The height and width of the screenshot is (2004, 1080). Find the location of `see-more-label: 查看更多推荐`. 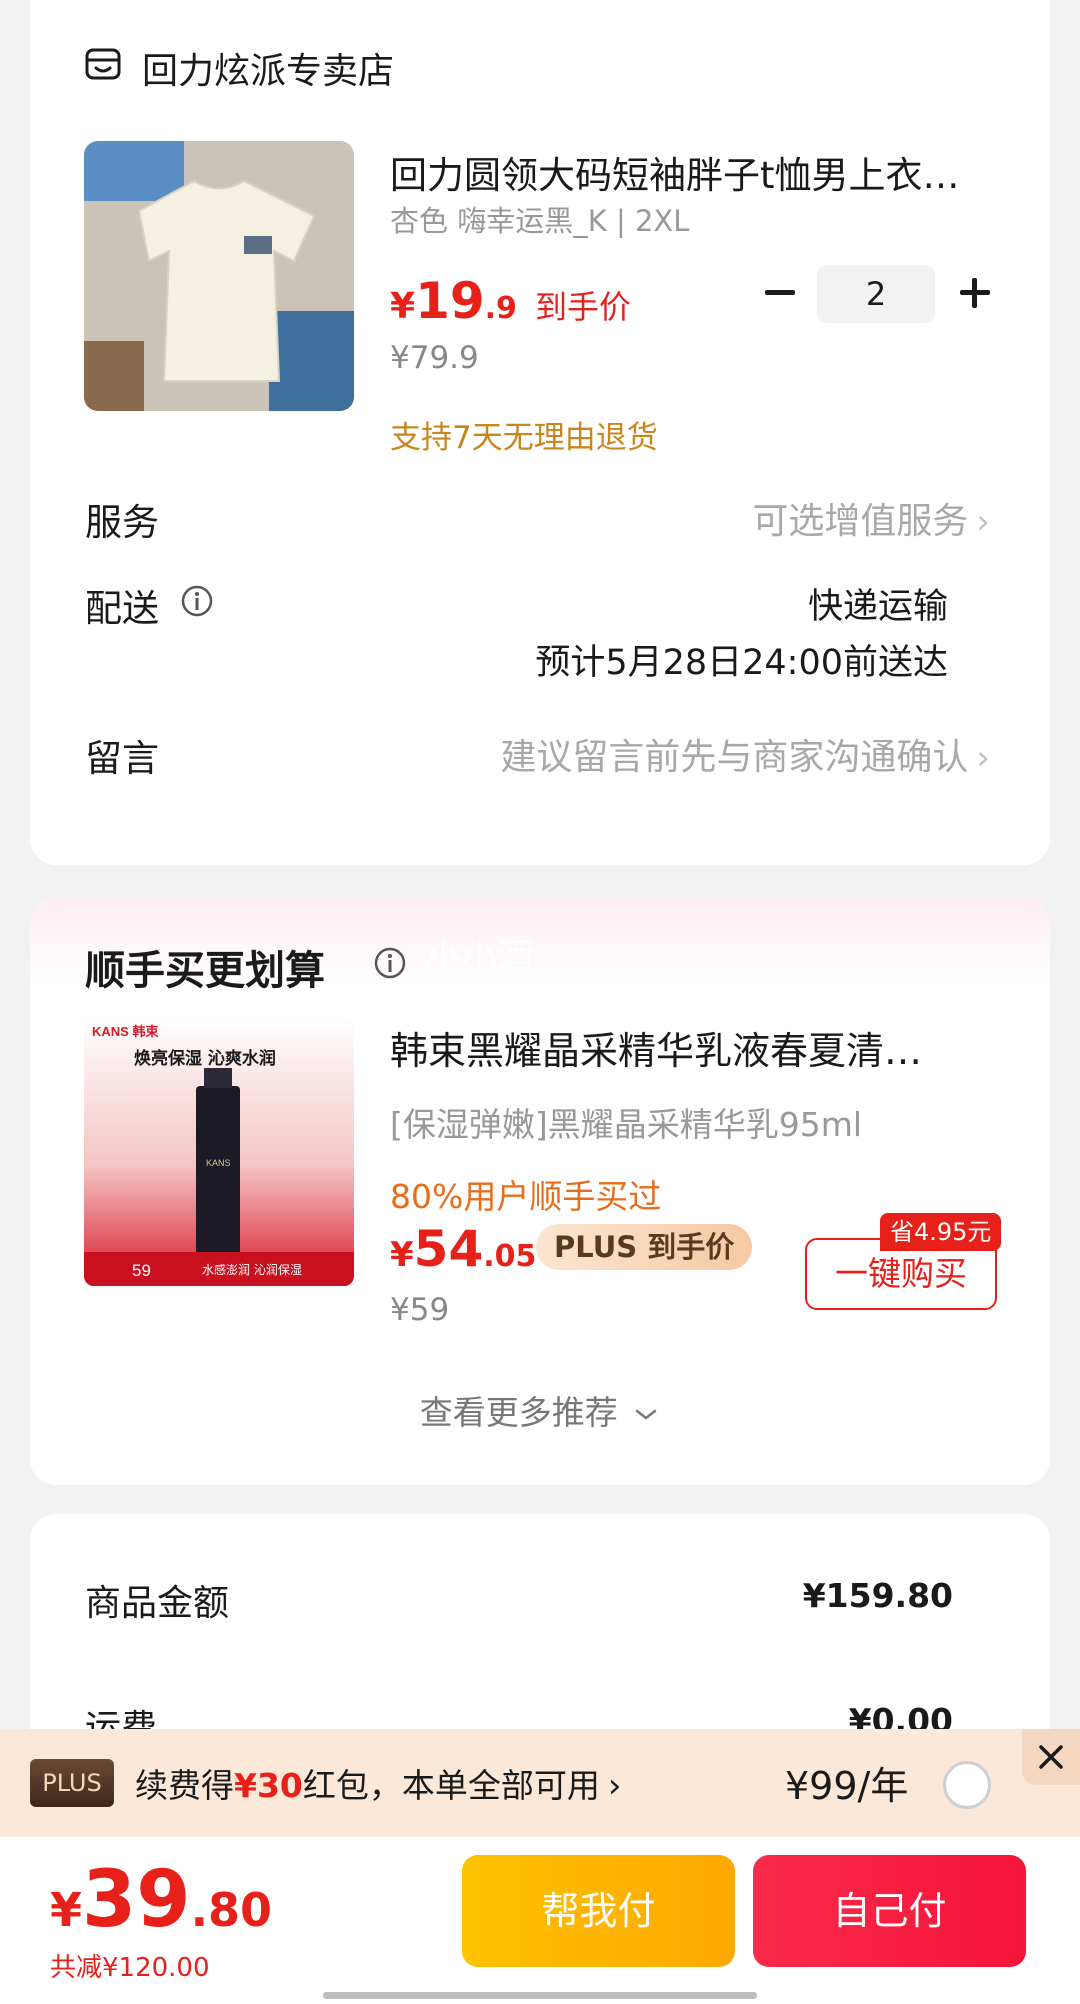

see-more-label: 查看更多推荐 is located at coordinates (518, 1412).